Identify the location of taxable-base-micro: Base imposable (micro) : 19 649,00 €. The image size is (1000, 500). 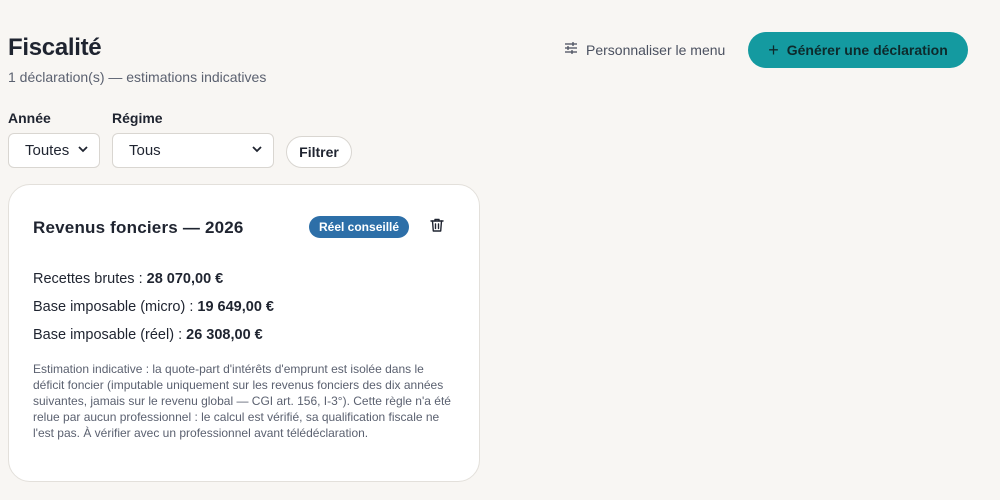
(153, 307).